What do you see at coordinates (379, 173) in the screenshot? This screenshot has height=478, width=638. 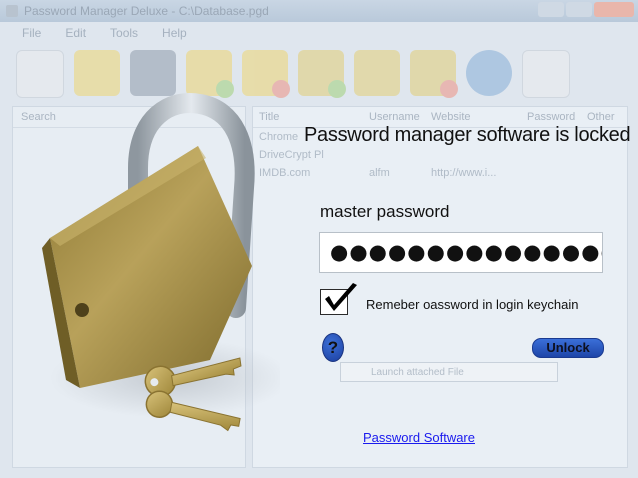 I see `bg-cell-username: alfm` at bounding box center [379, 173].